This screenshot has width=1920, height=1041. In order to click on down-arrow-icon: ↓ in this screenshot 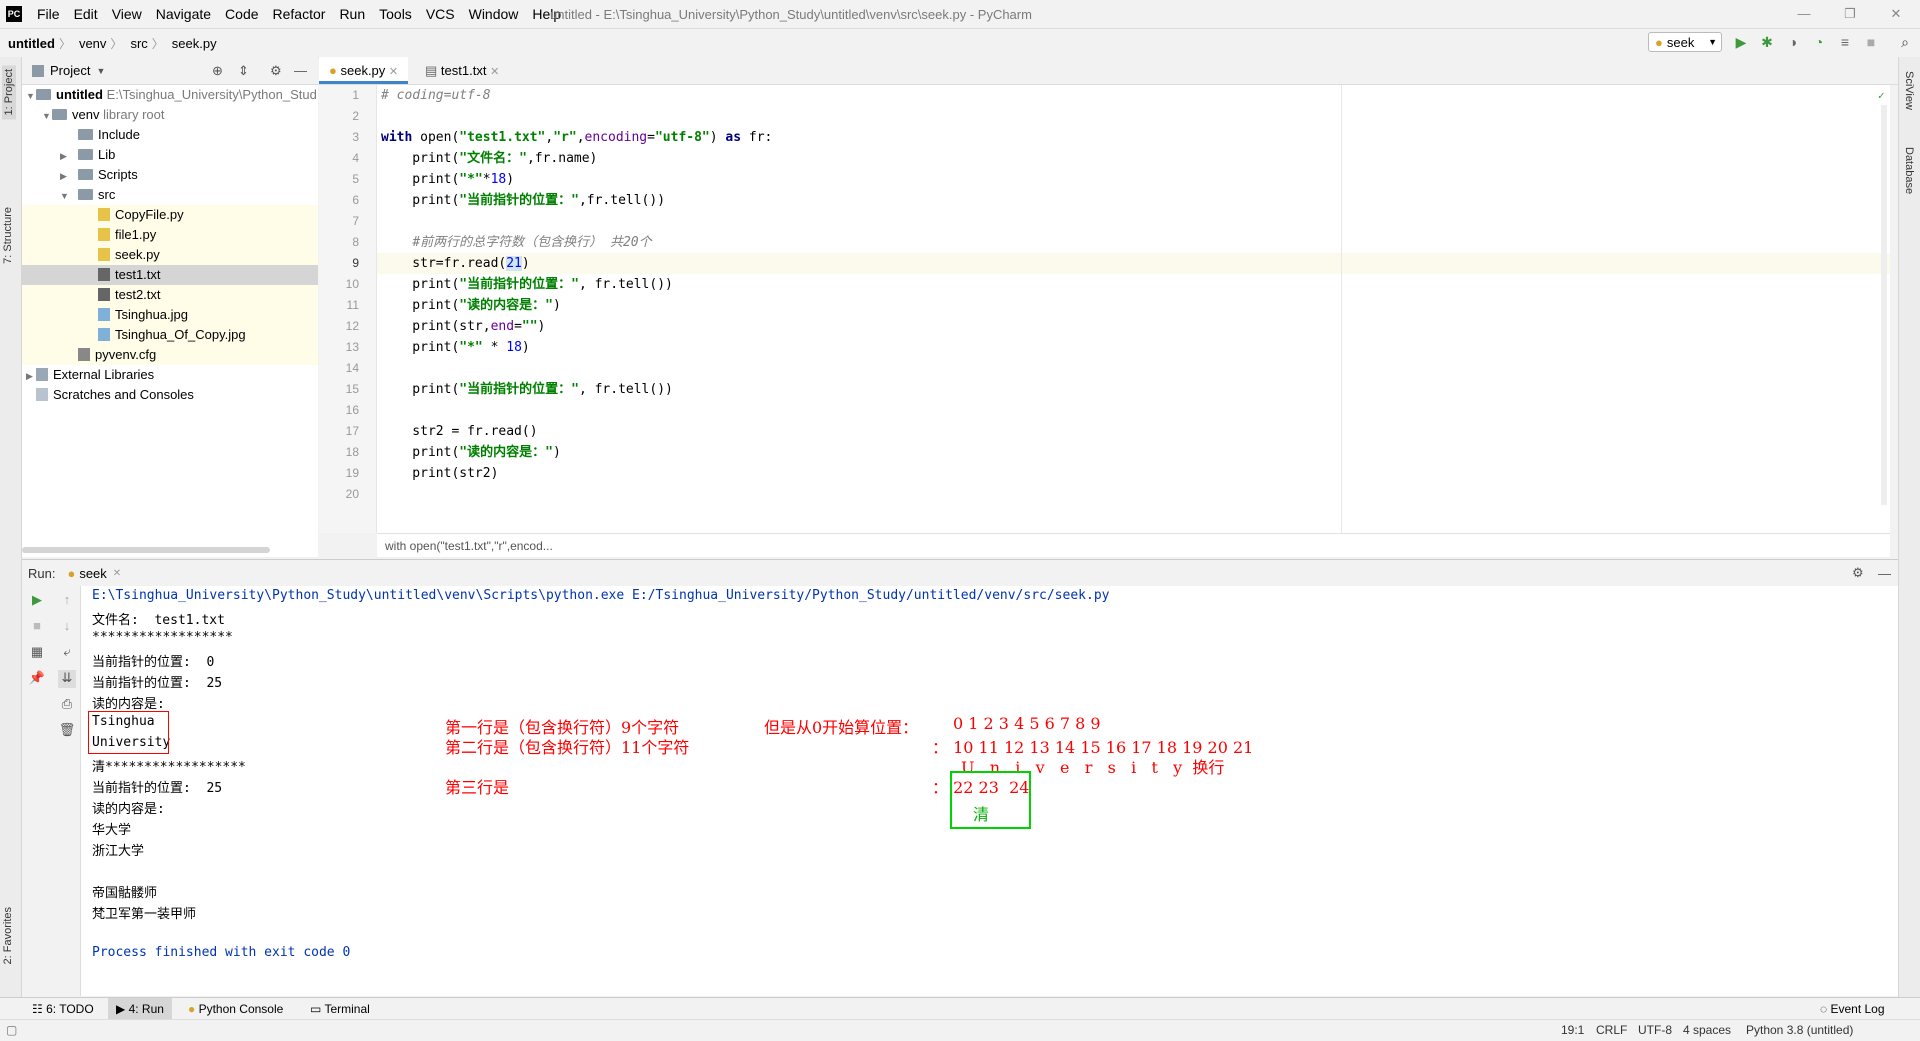, I will do `click(67, 627)`.